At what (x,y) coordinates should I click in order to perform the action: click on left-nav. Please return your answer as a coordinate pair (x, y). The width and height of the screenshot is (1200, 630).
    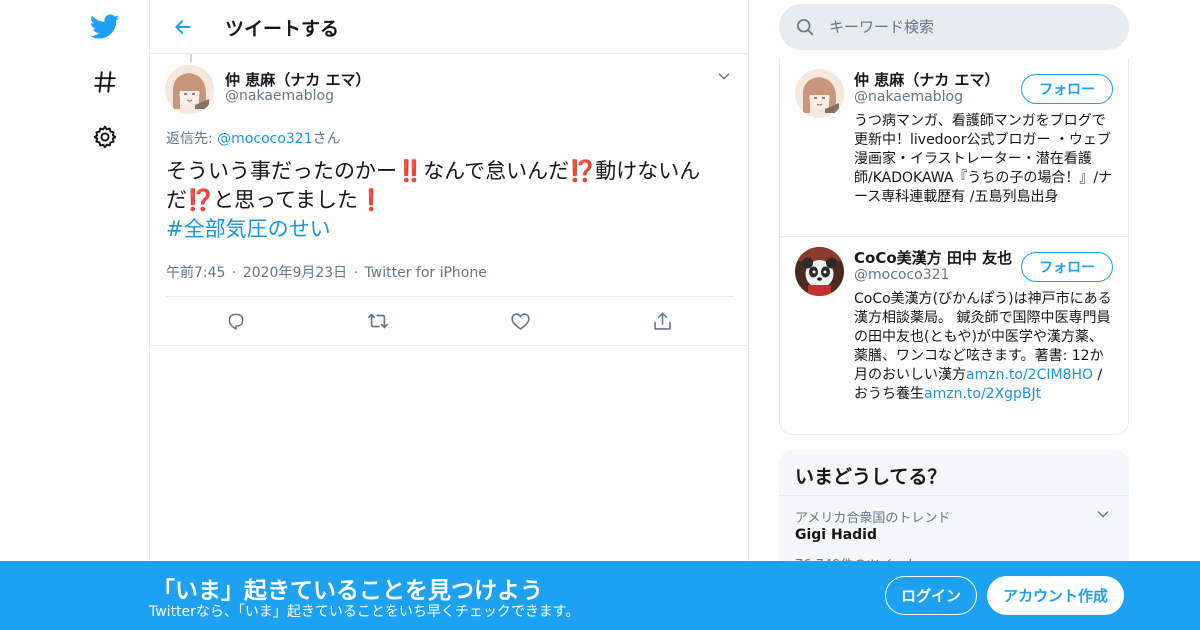
    Looking at the image, I should click on (75, 315).